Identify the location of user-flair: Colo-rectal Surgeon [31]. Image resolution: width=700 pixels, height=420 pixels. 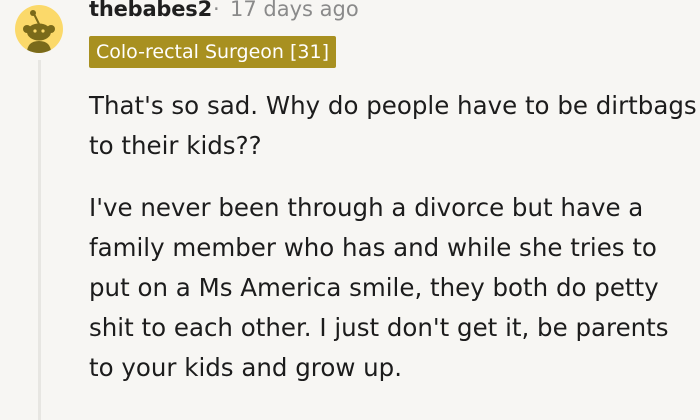
(212, 52).